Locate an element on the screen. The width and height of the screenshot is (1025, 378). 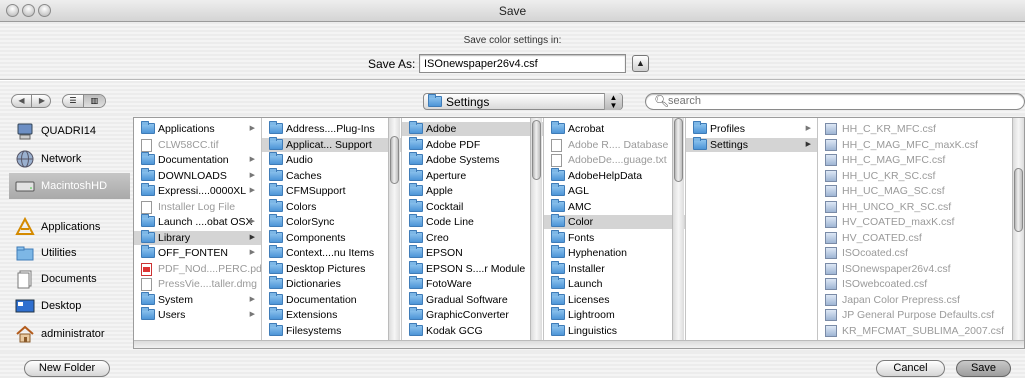
folder-row: Hyphenation▶ is located at coordinates (614, 252).